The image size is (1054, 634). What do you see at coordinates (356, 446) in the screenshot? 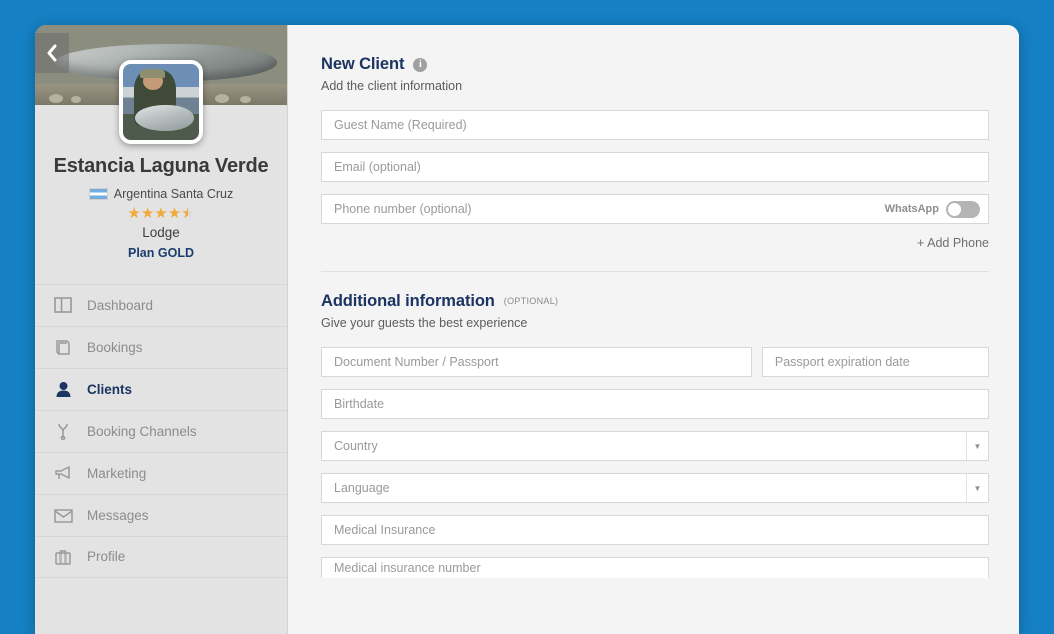
I see `country-placeholder: Country` at bounding box center [356, 446].